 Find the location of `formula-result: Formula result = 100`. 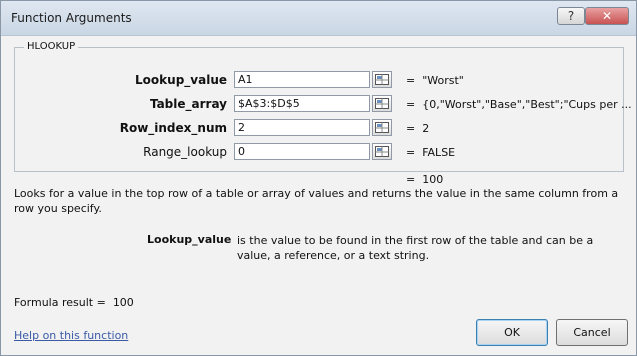

formula-result: Formula result = 100 is located at coordinates (74, 302).